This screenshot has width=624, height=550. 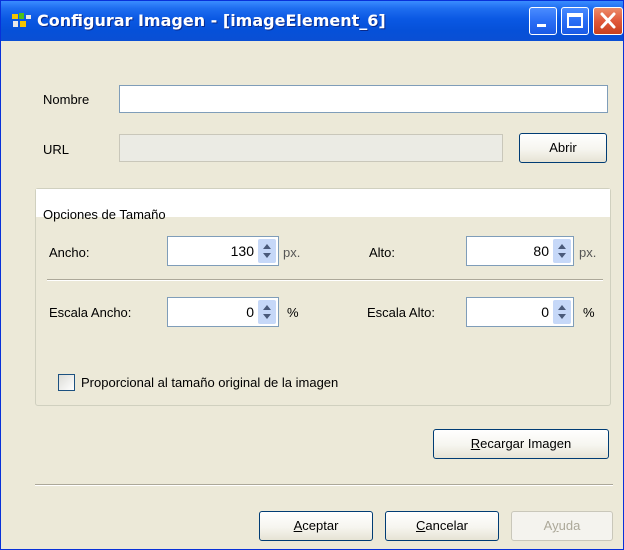 I want to click on maximize-button, so click(x=575, y=21).